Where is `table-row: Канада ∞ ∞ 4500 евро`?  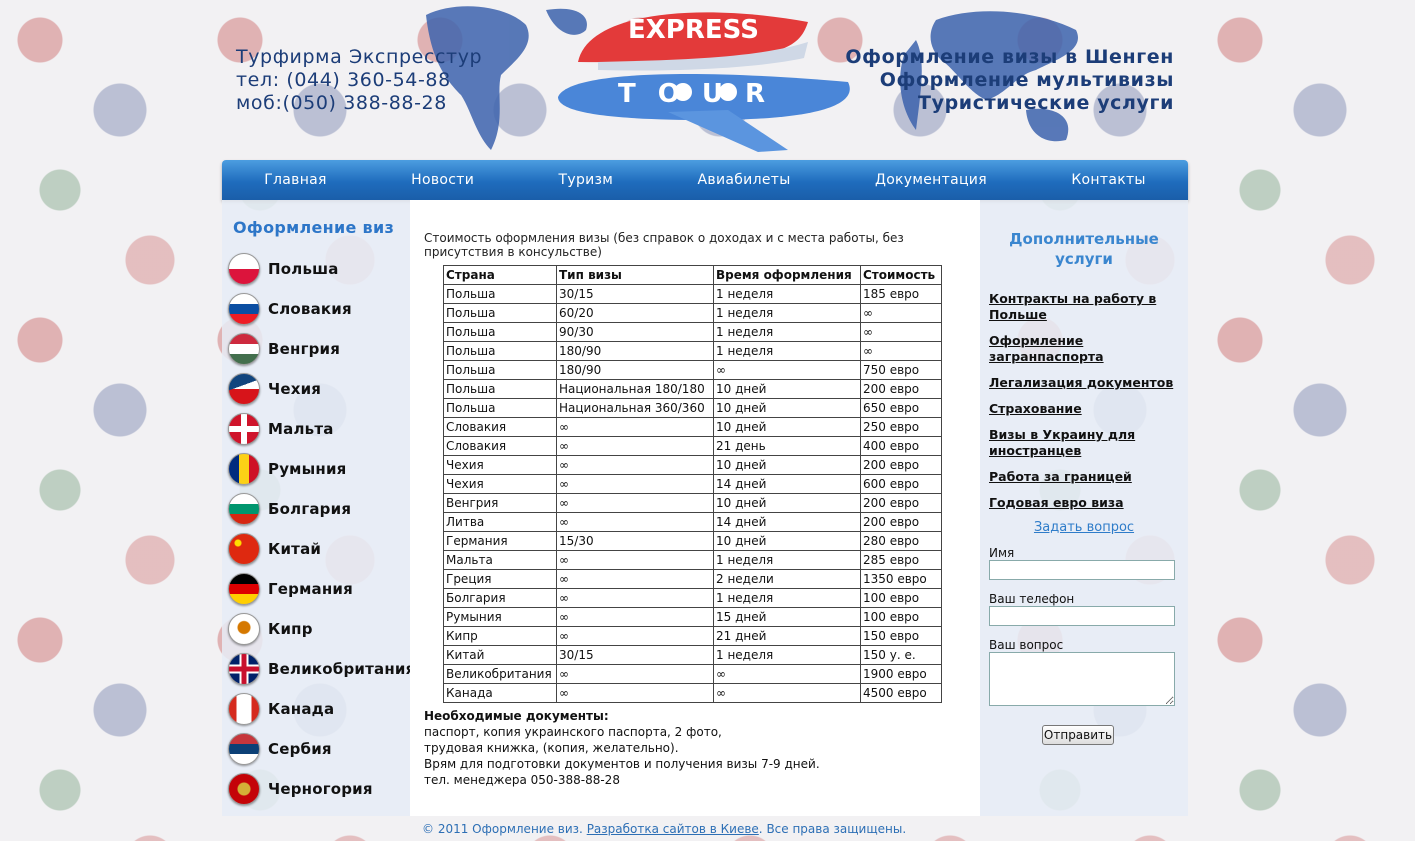
table-row: Канада ∞ ∞ 4500 евро is located at coordinates (692, 693).